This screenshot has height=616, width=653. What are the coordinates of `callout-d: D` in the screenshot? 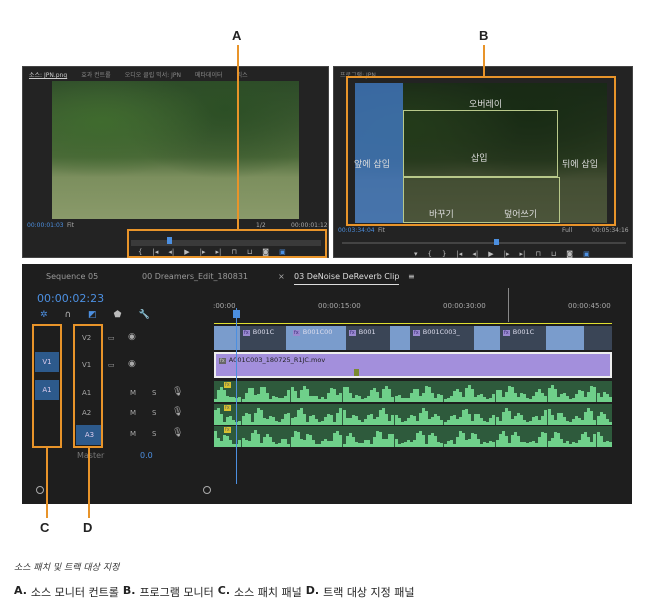 It's located at (88, 527).